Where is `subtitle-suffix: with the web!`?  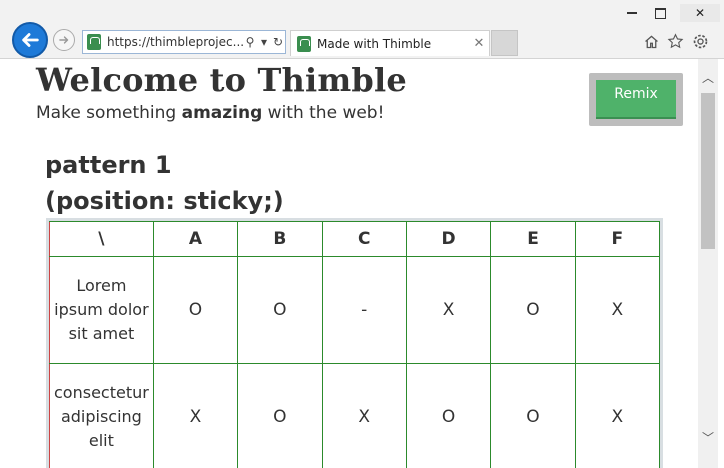 subtitle-suffix: with the web! is located at coordinates (323, 113).